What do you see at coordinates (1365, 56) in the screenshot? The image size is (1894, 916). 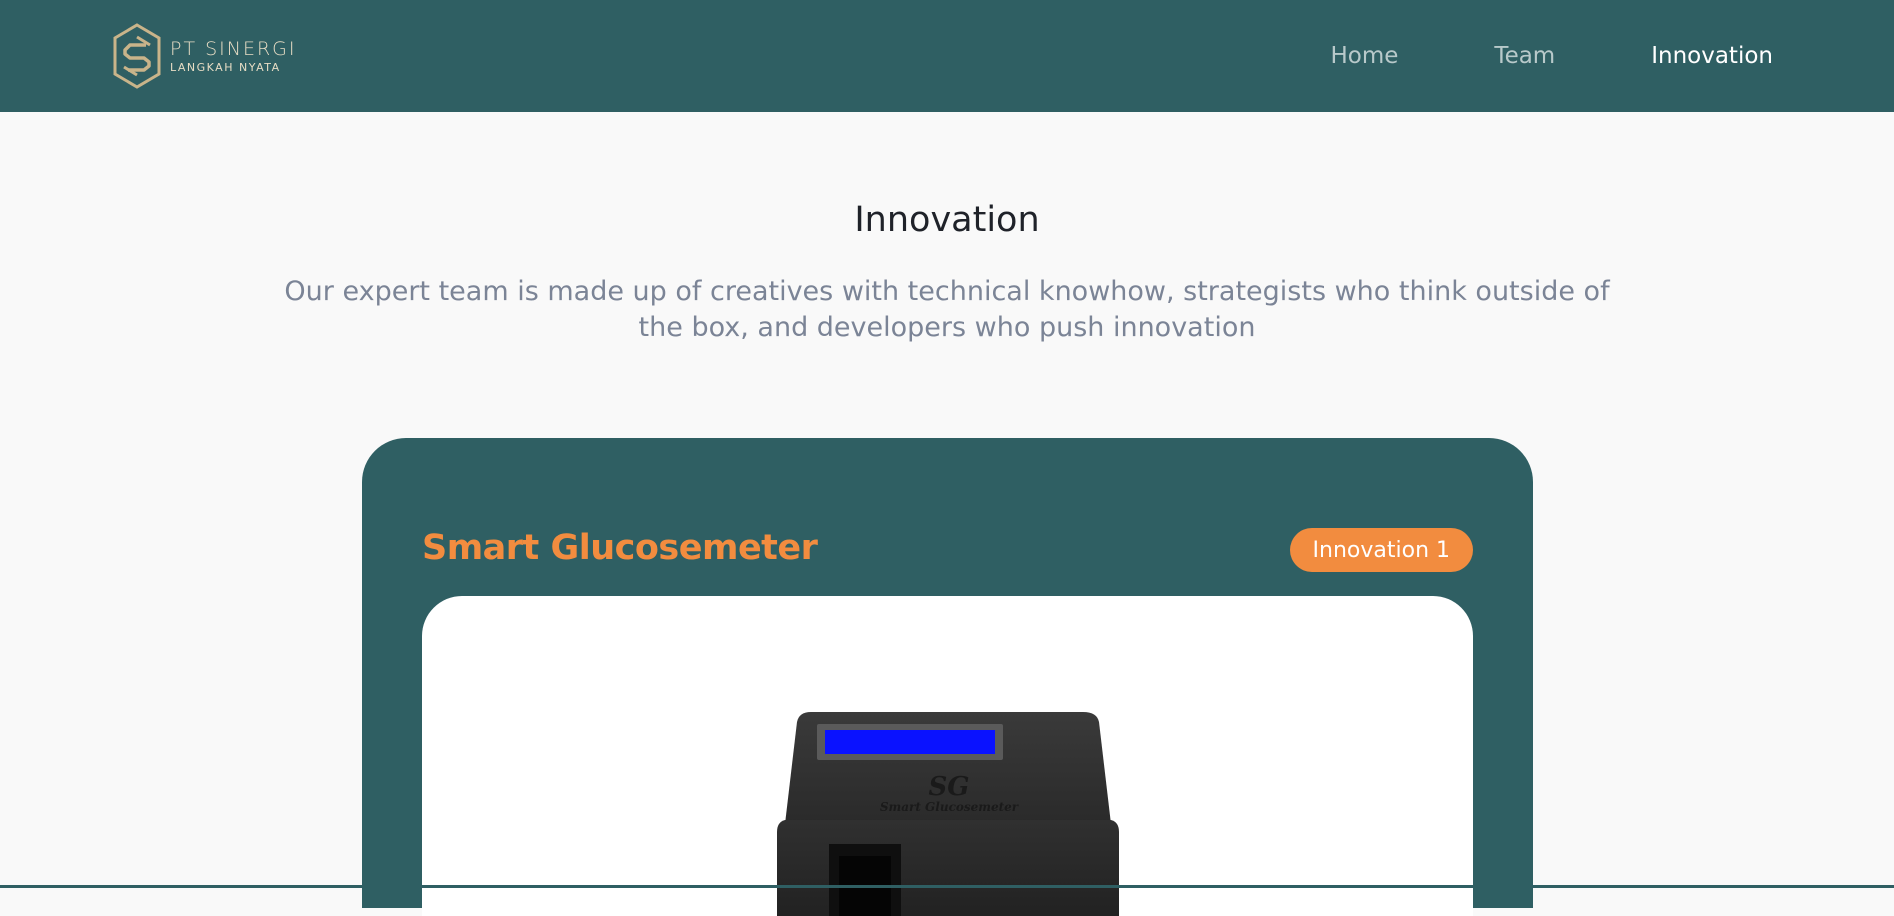 I see `nav-home-link: Home` at bounding box center [1365, 56].